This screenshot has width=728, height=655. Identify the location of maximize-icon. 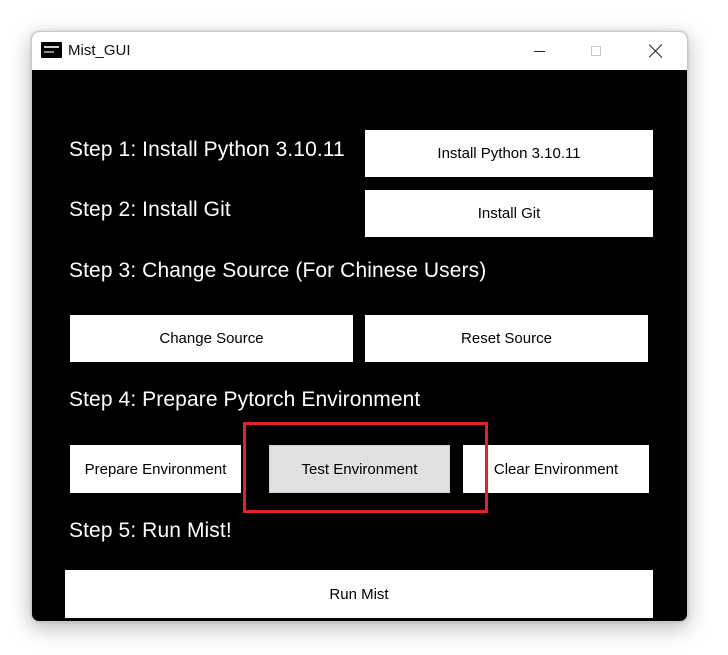
(596, 51).